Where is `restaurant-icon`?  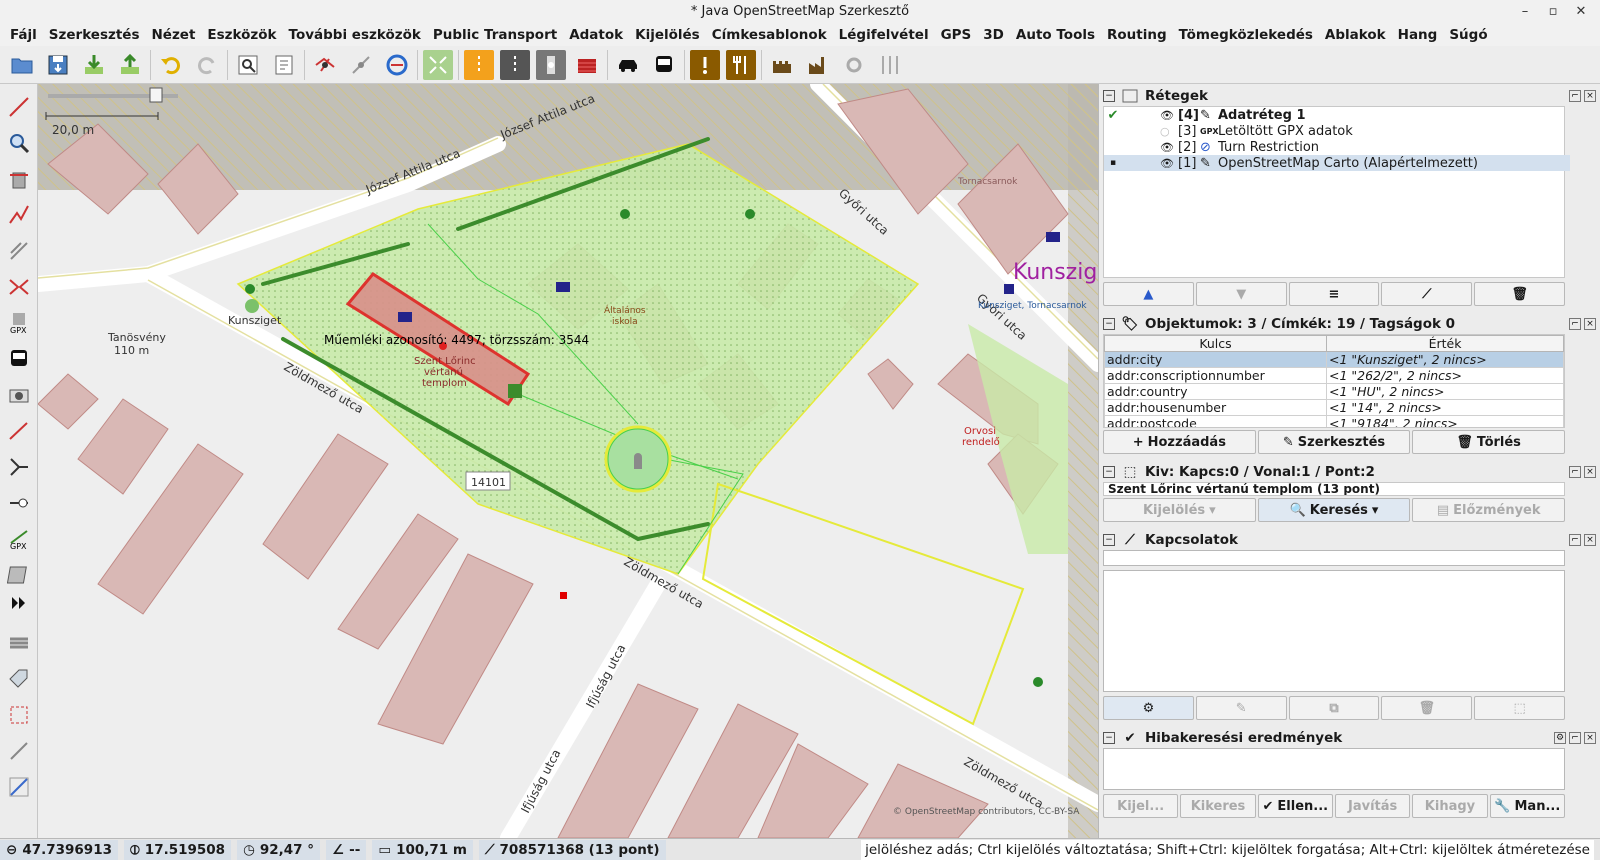 restaurant-icon is located at coordinates (741, 64).